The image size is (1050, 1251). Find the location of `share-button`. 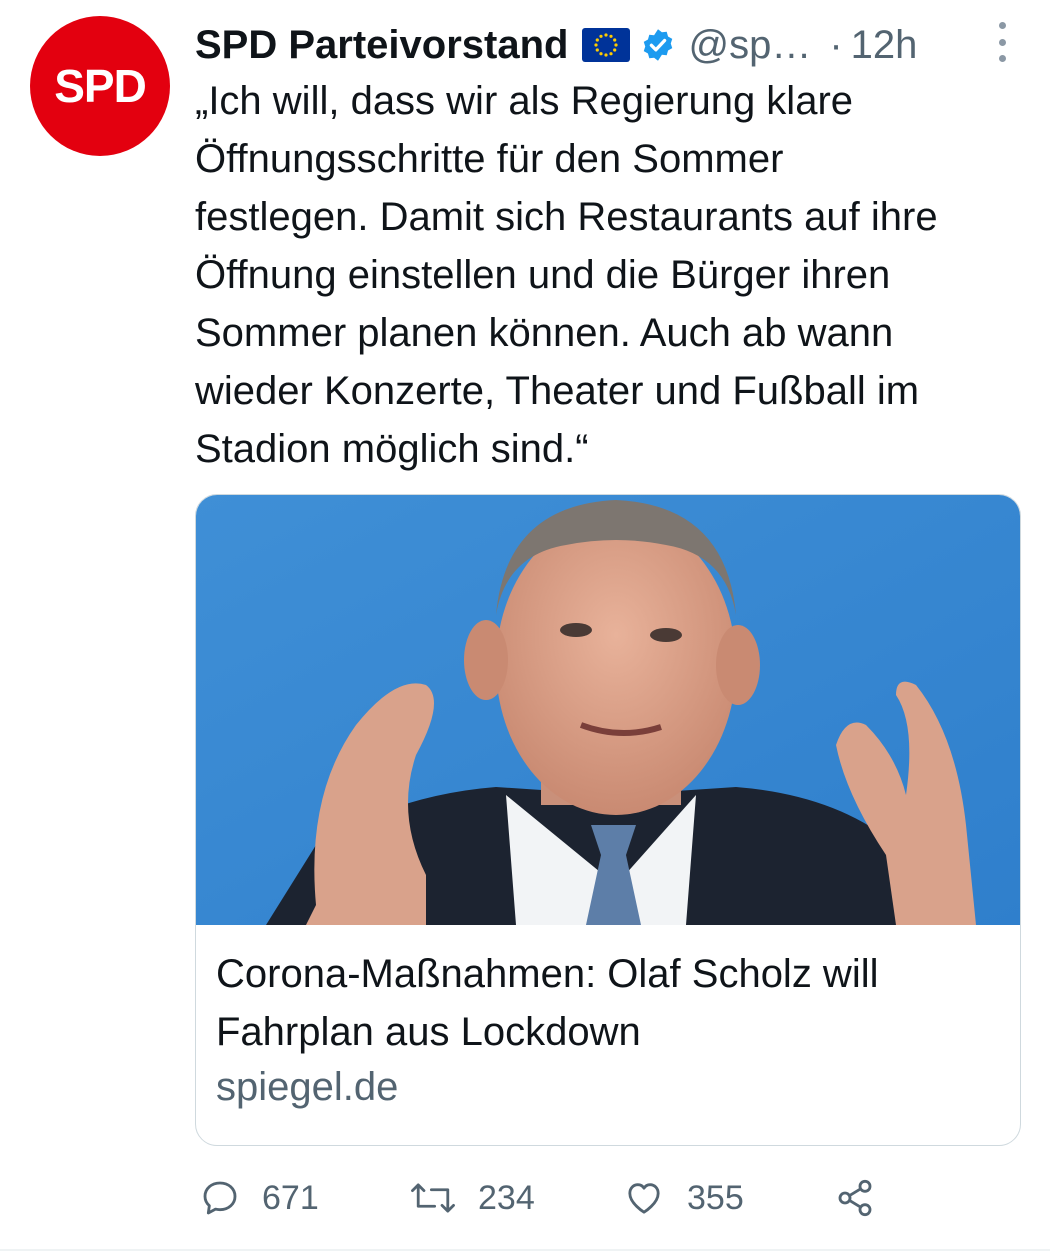

share-button is located at coordinates (866, 1198).